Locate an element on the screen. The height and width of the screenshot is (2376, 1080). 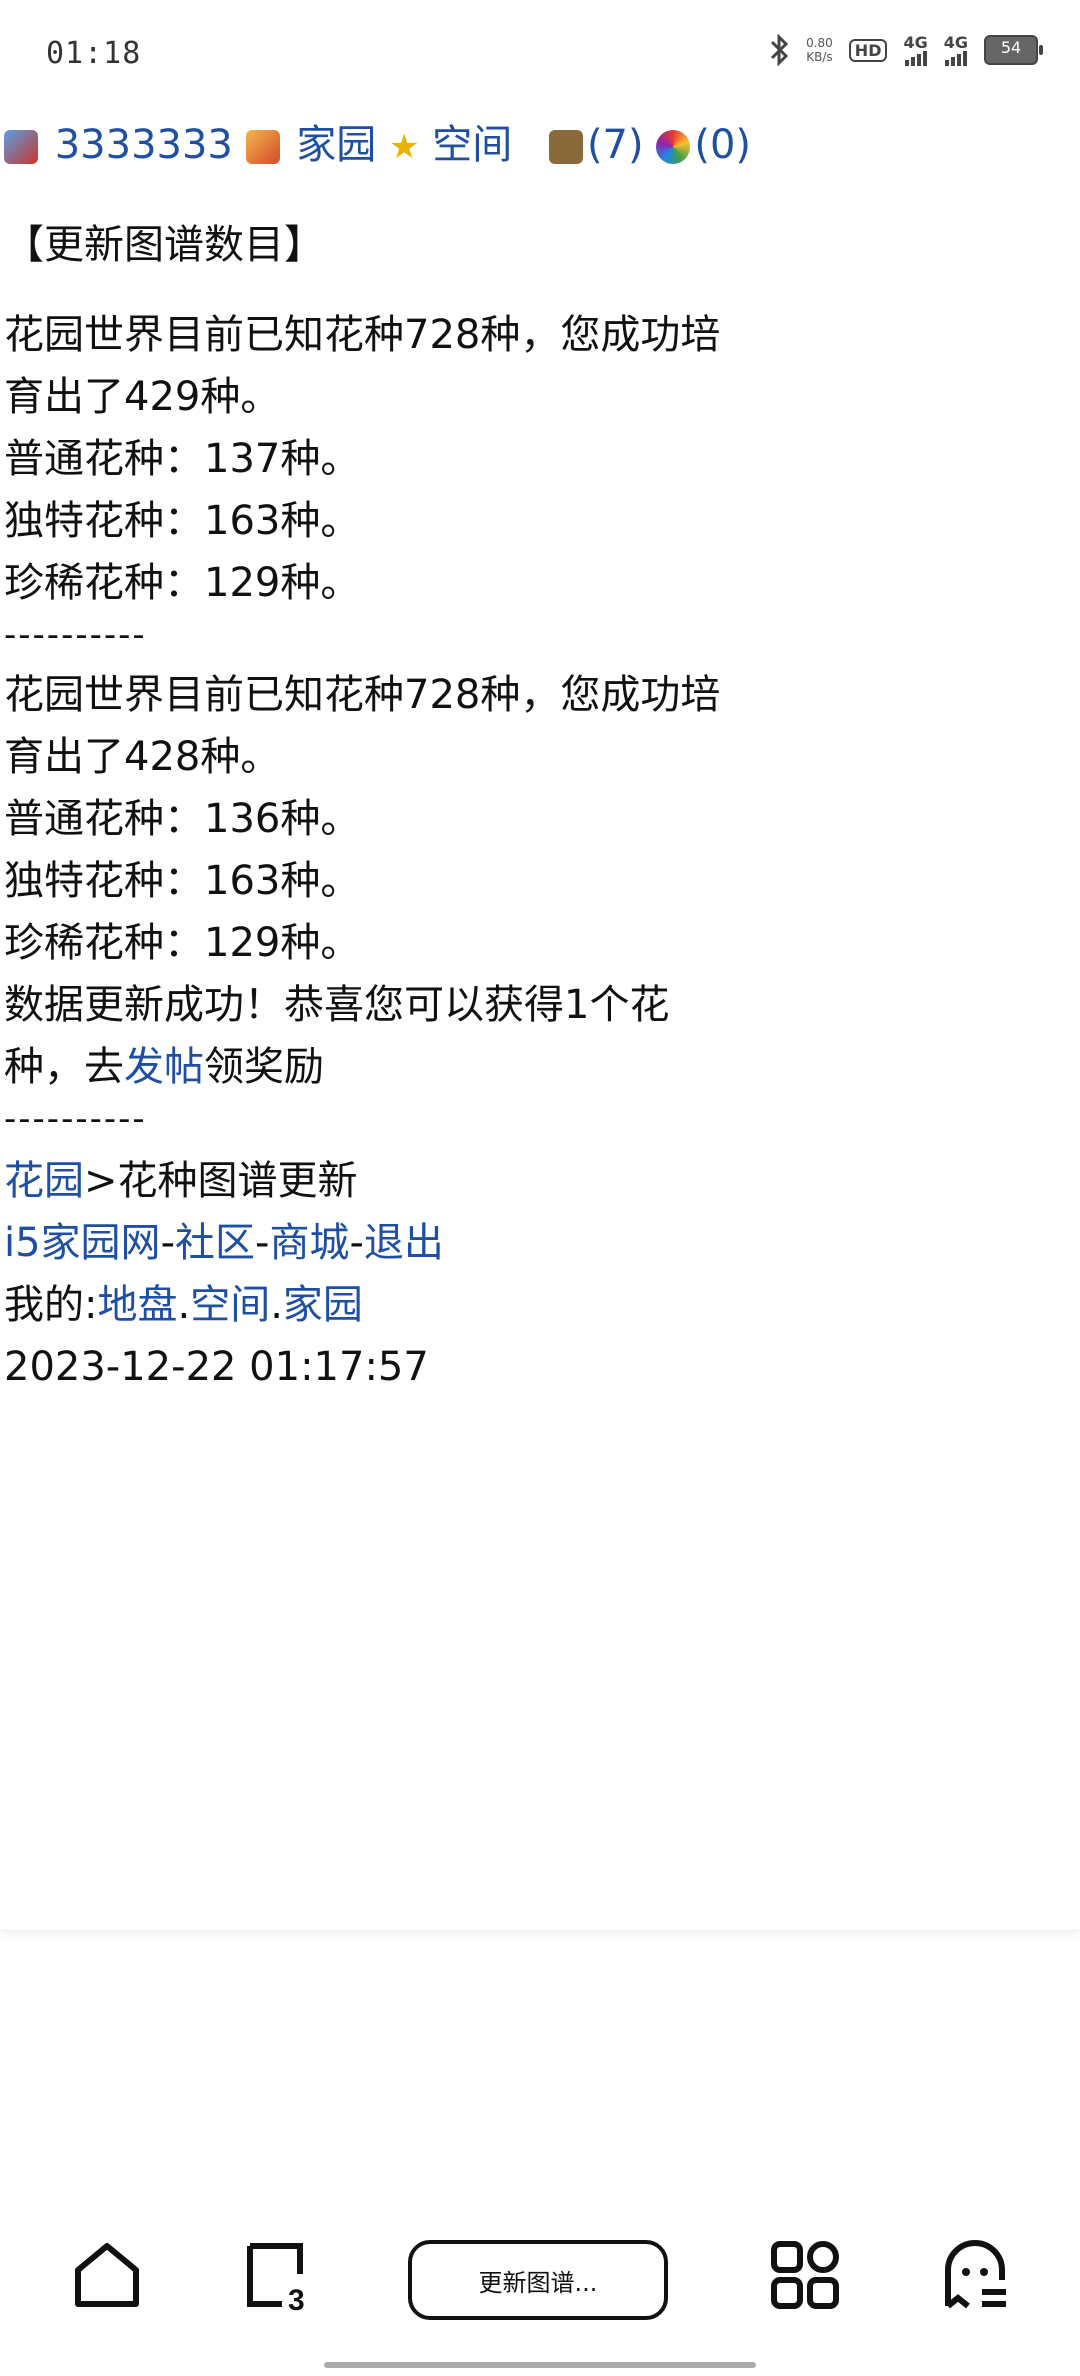
footer-nav: i5家园网-社区-商城-退出 is located at coordinates (224, 1243).